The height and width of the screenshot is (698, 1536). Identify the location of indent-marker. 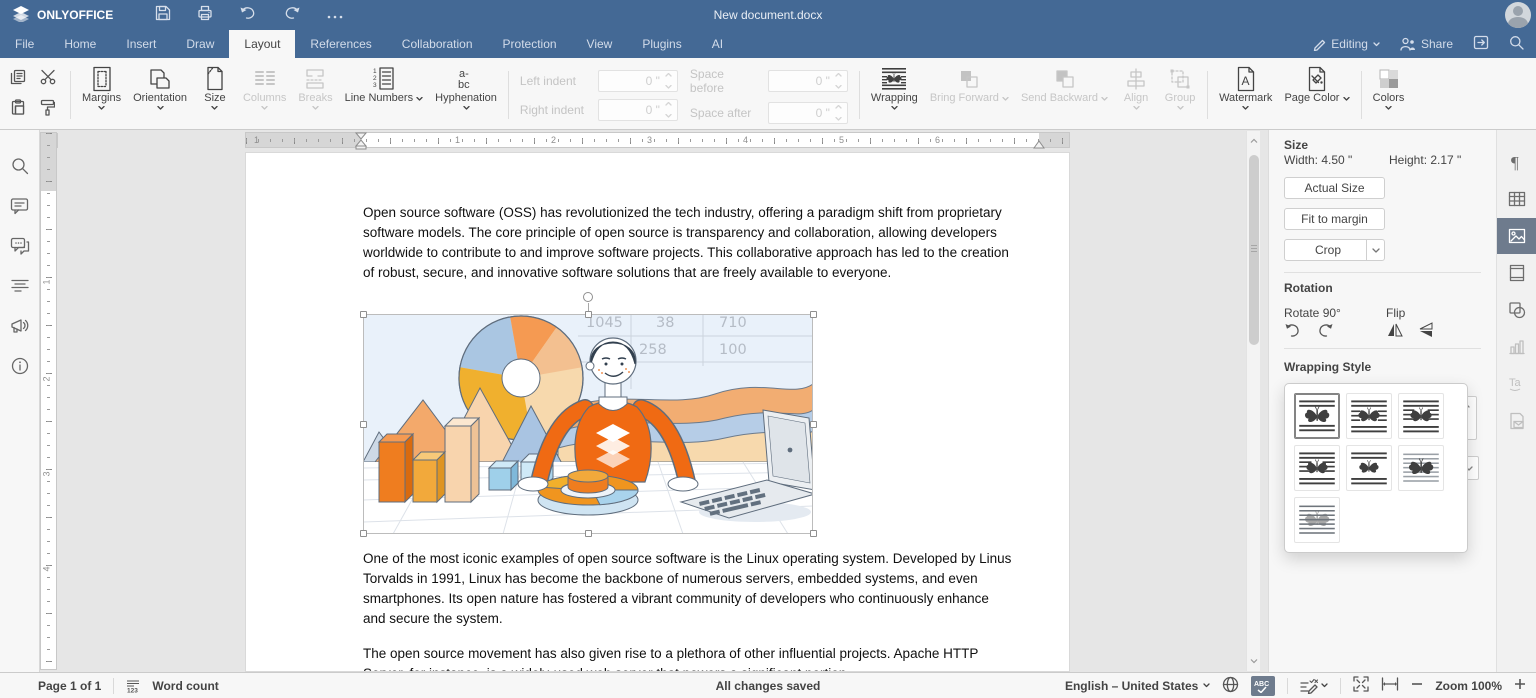
(361, 141).